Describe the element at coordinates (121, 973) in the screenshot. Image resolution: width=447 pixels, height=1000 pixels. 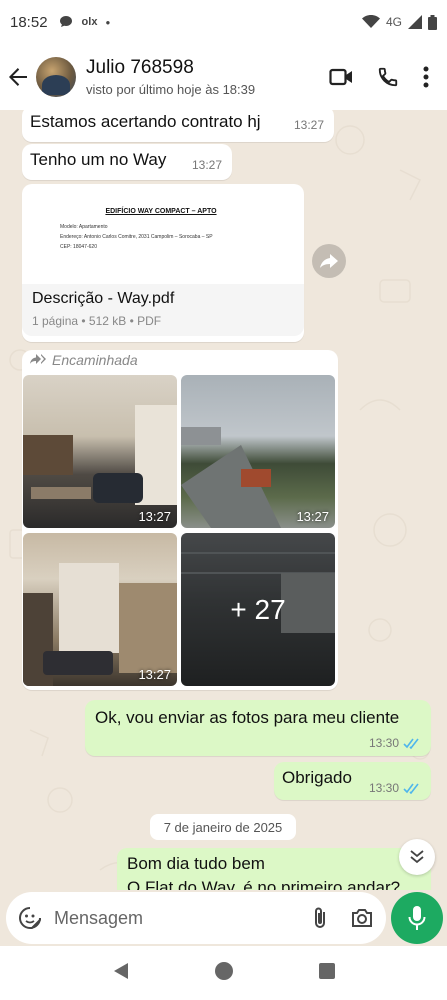
I see `nav-back-icon` at that location.